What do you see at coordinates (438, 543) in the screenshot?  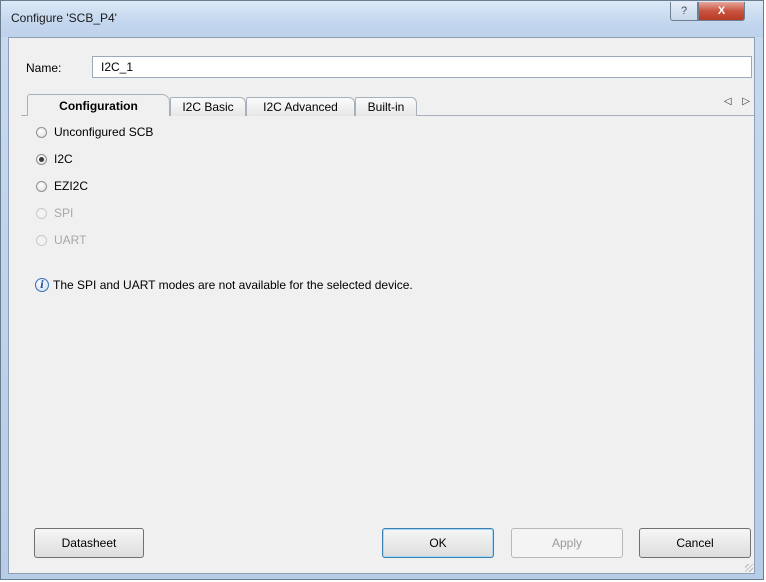 I see `ok-button: OK` at bounding box center [438, 543].